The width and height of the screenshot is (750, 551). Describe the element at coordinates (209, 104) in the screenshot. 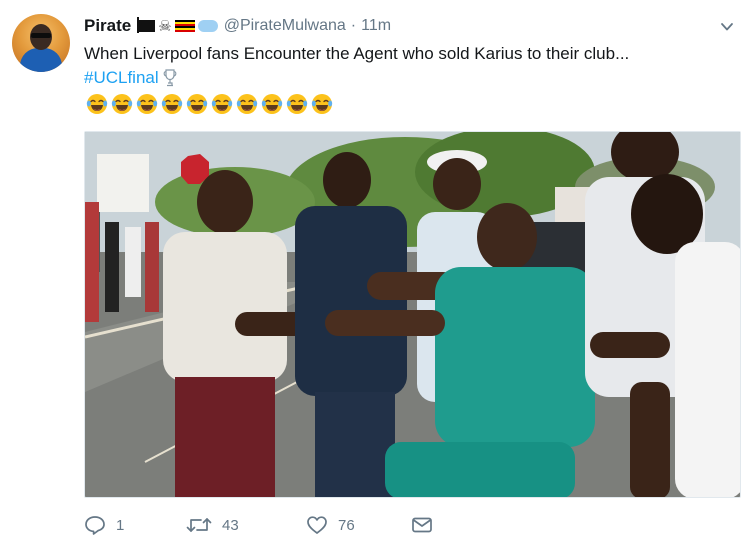

I see `laughing-emoji-row` at that location.